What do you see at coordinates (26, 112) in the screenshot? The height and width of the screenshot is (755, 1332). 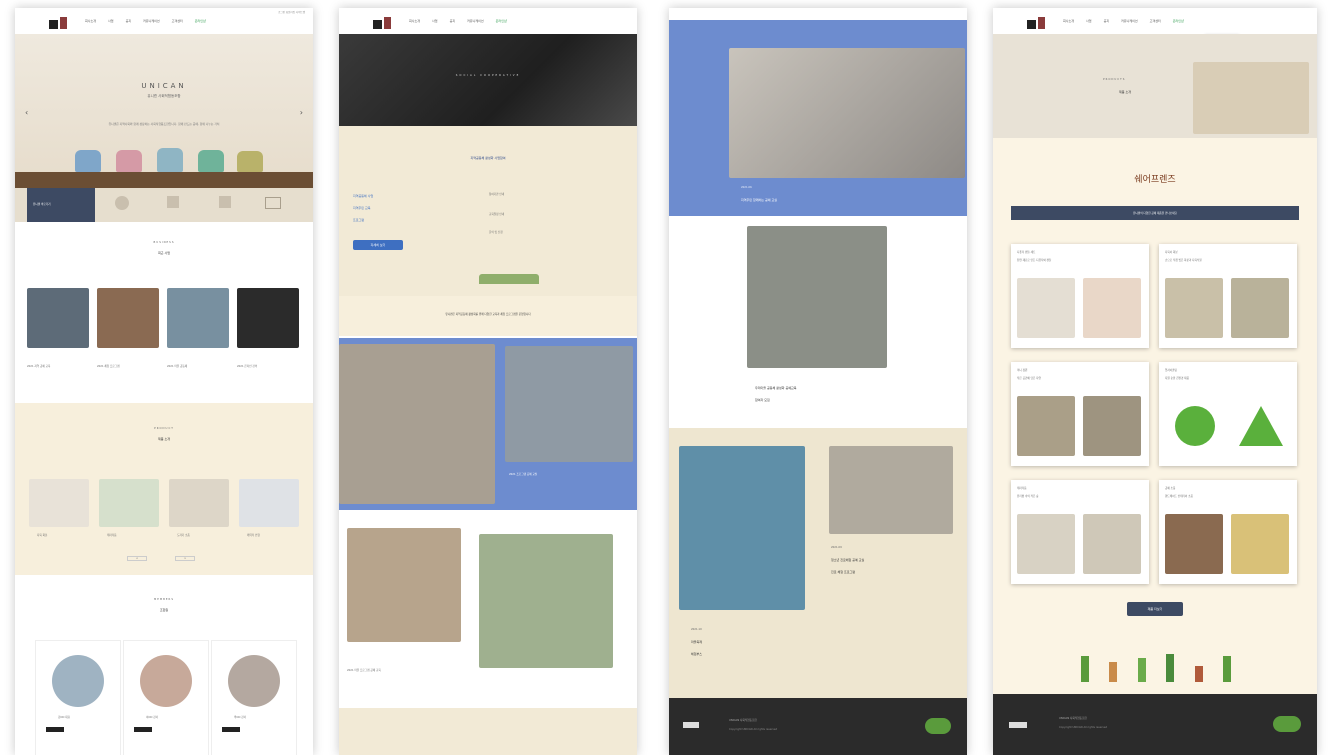 I see `prev-arrow-icon: ‹` at bounding box center [26, 112].